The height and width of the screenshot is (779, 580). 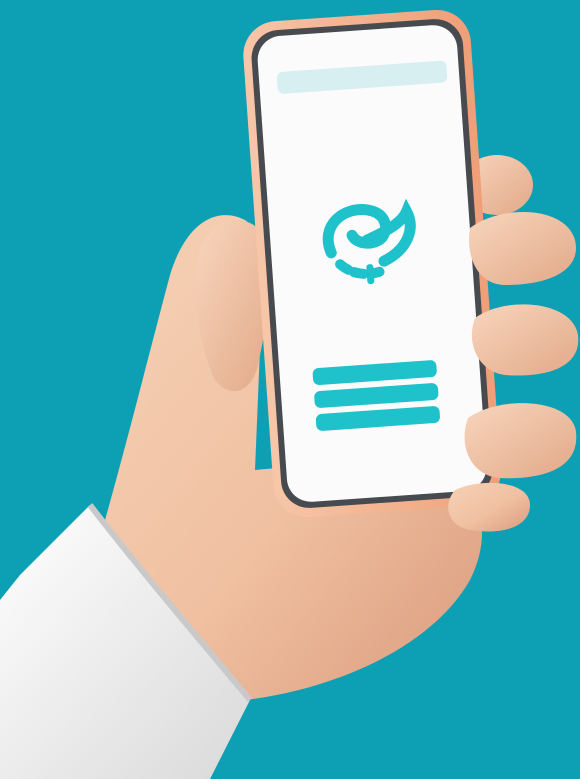 I want to click on finger-little, so click(x=489, y=507).